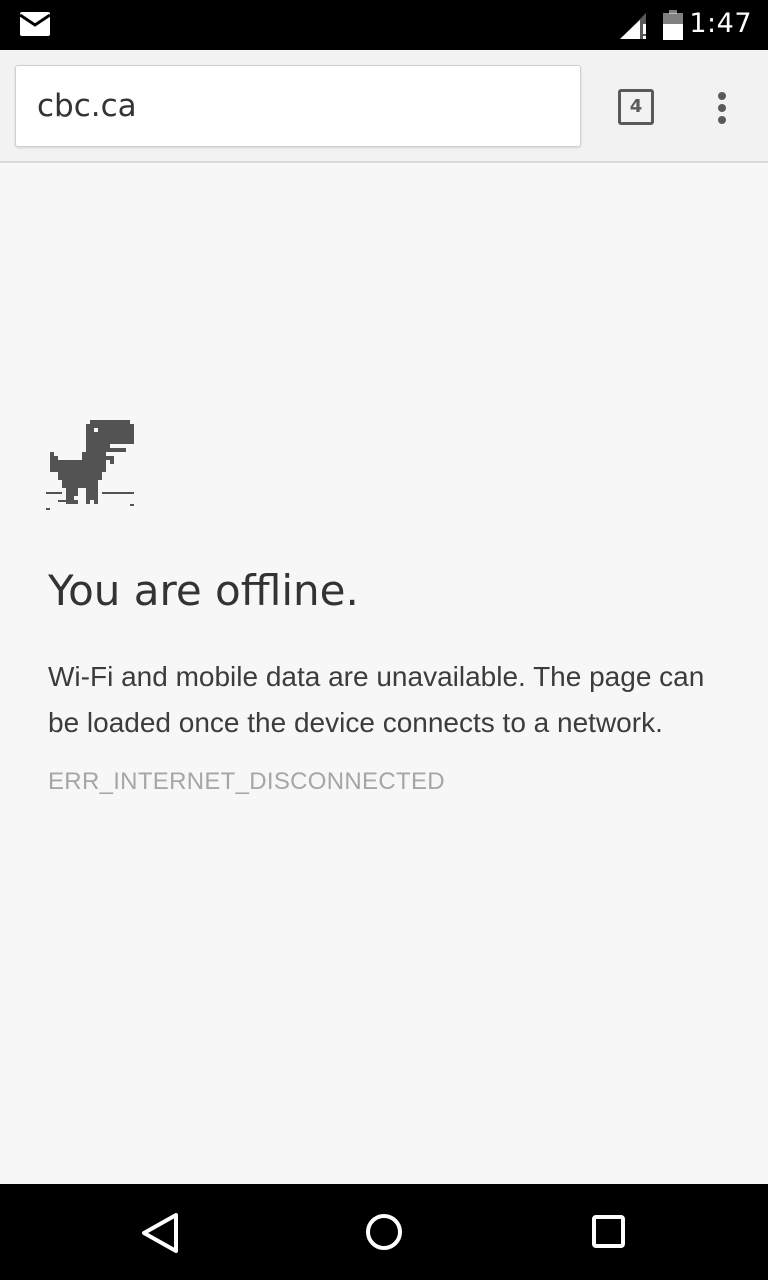  I want to click on home-button, so click(384, 1232).